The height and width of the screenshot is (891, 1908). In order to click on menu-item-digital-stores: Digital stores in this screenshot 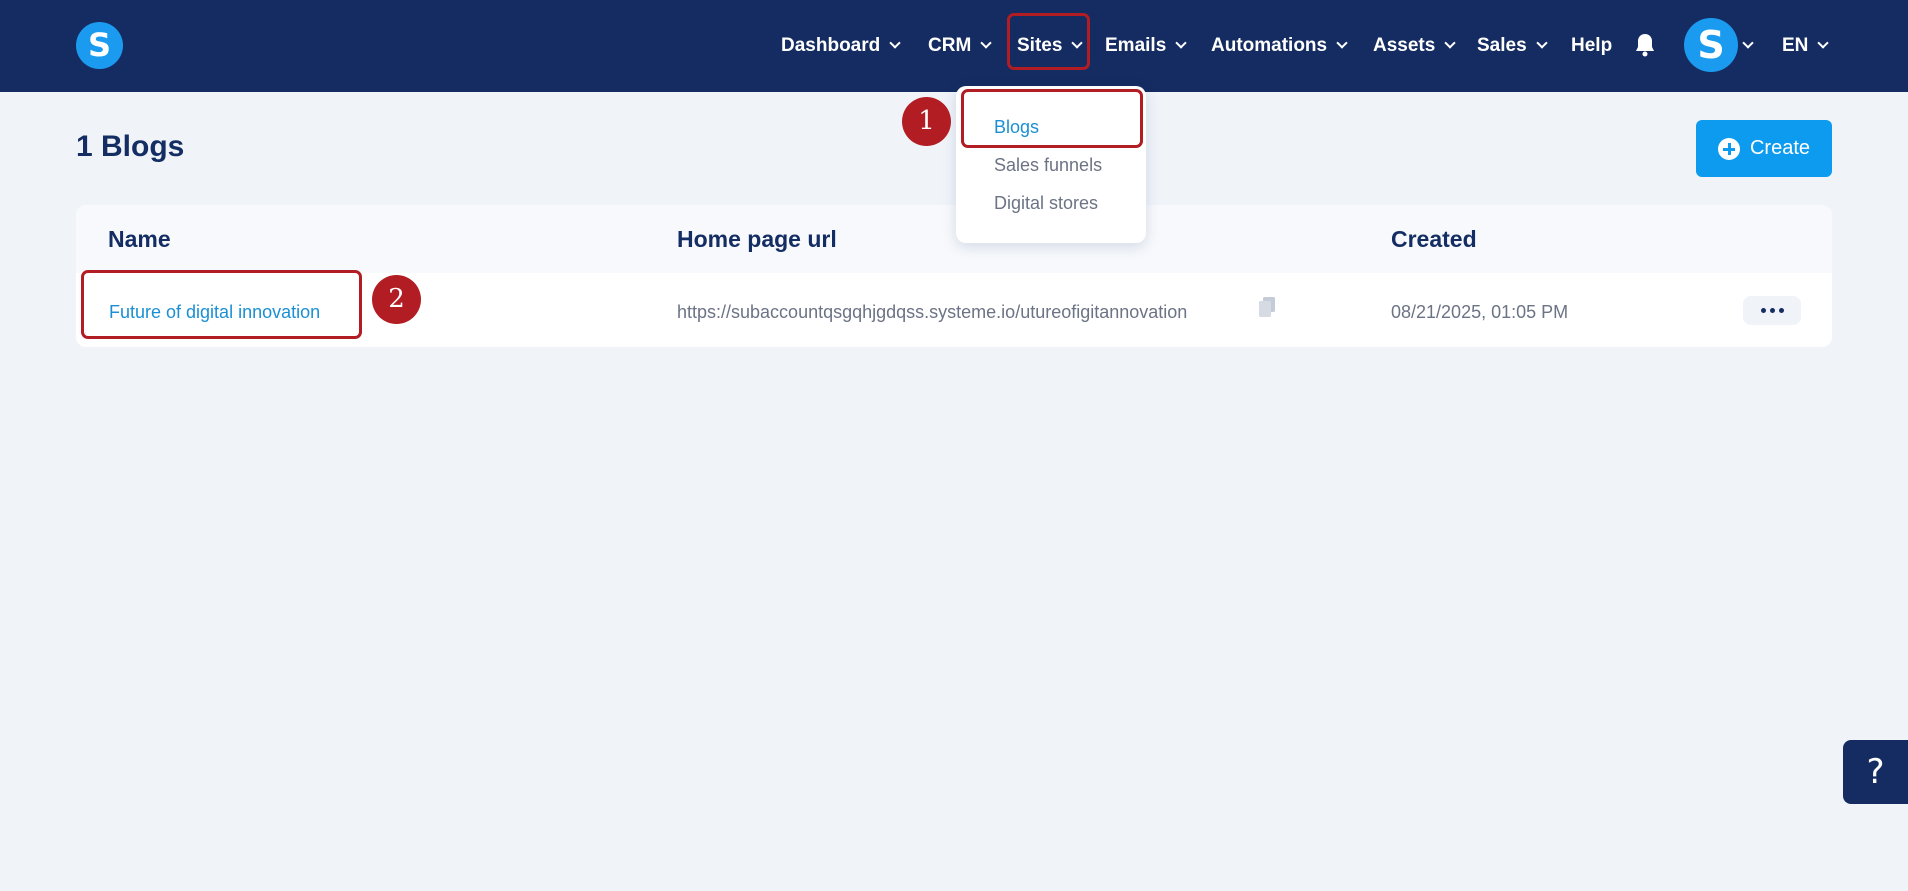, I will do `click(1046, 203)`.